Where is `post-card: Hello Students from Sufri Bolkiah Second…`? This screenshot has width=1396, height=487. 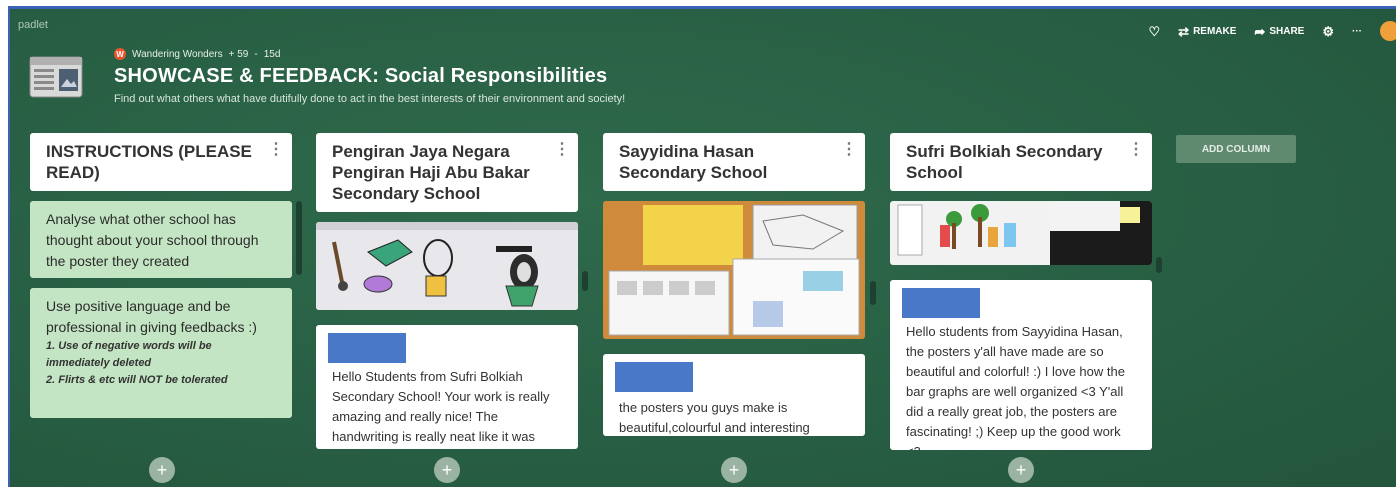
post-card: Hello Students from Sufri Bolkiah Second… is located at coordinates (447, 387).